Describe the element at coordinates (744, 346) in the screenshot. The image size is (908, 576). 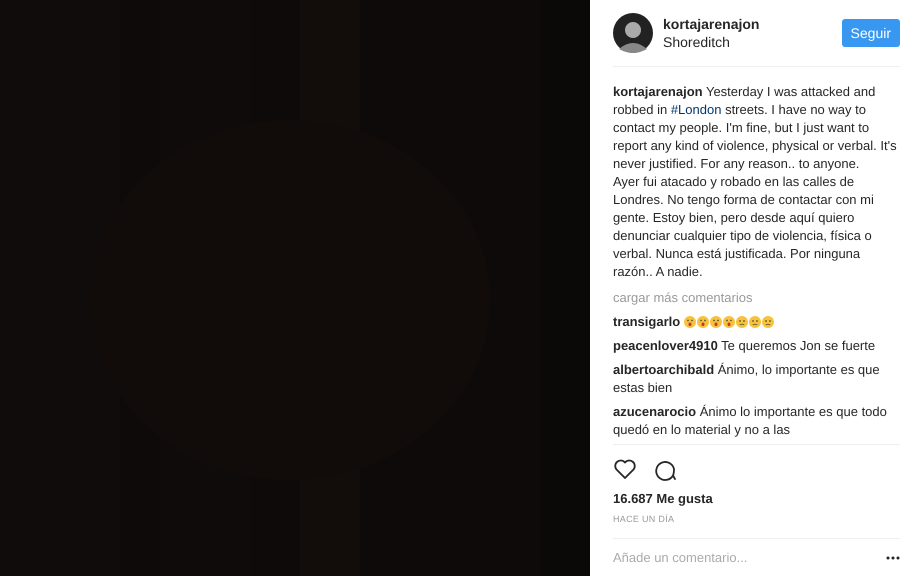
I see `comment: peacenlover4910 Te queremos Jon se fuerte` at that location.